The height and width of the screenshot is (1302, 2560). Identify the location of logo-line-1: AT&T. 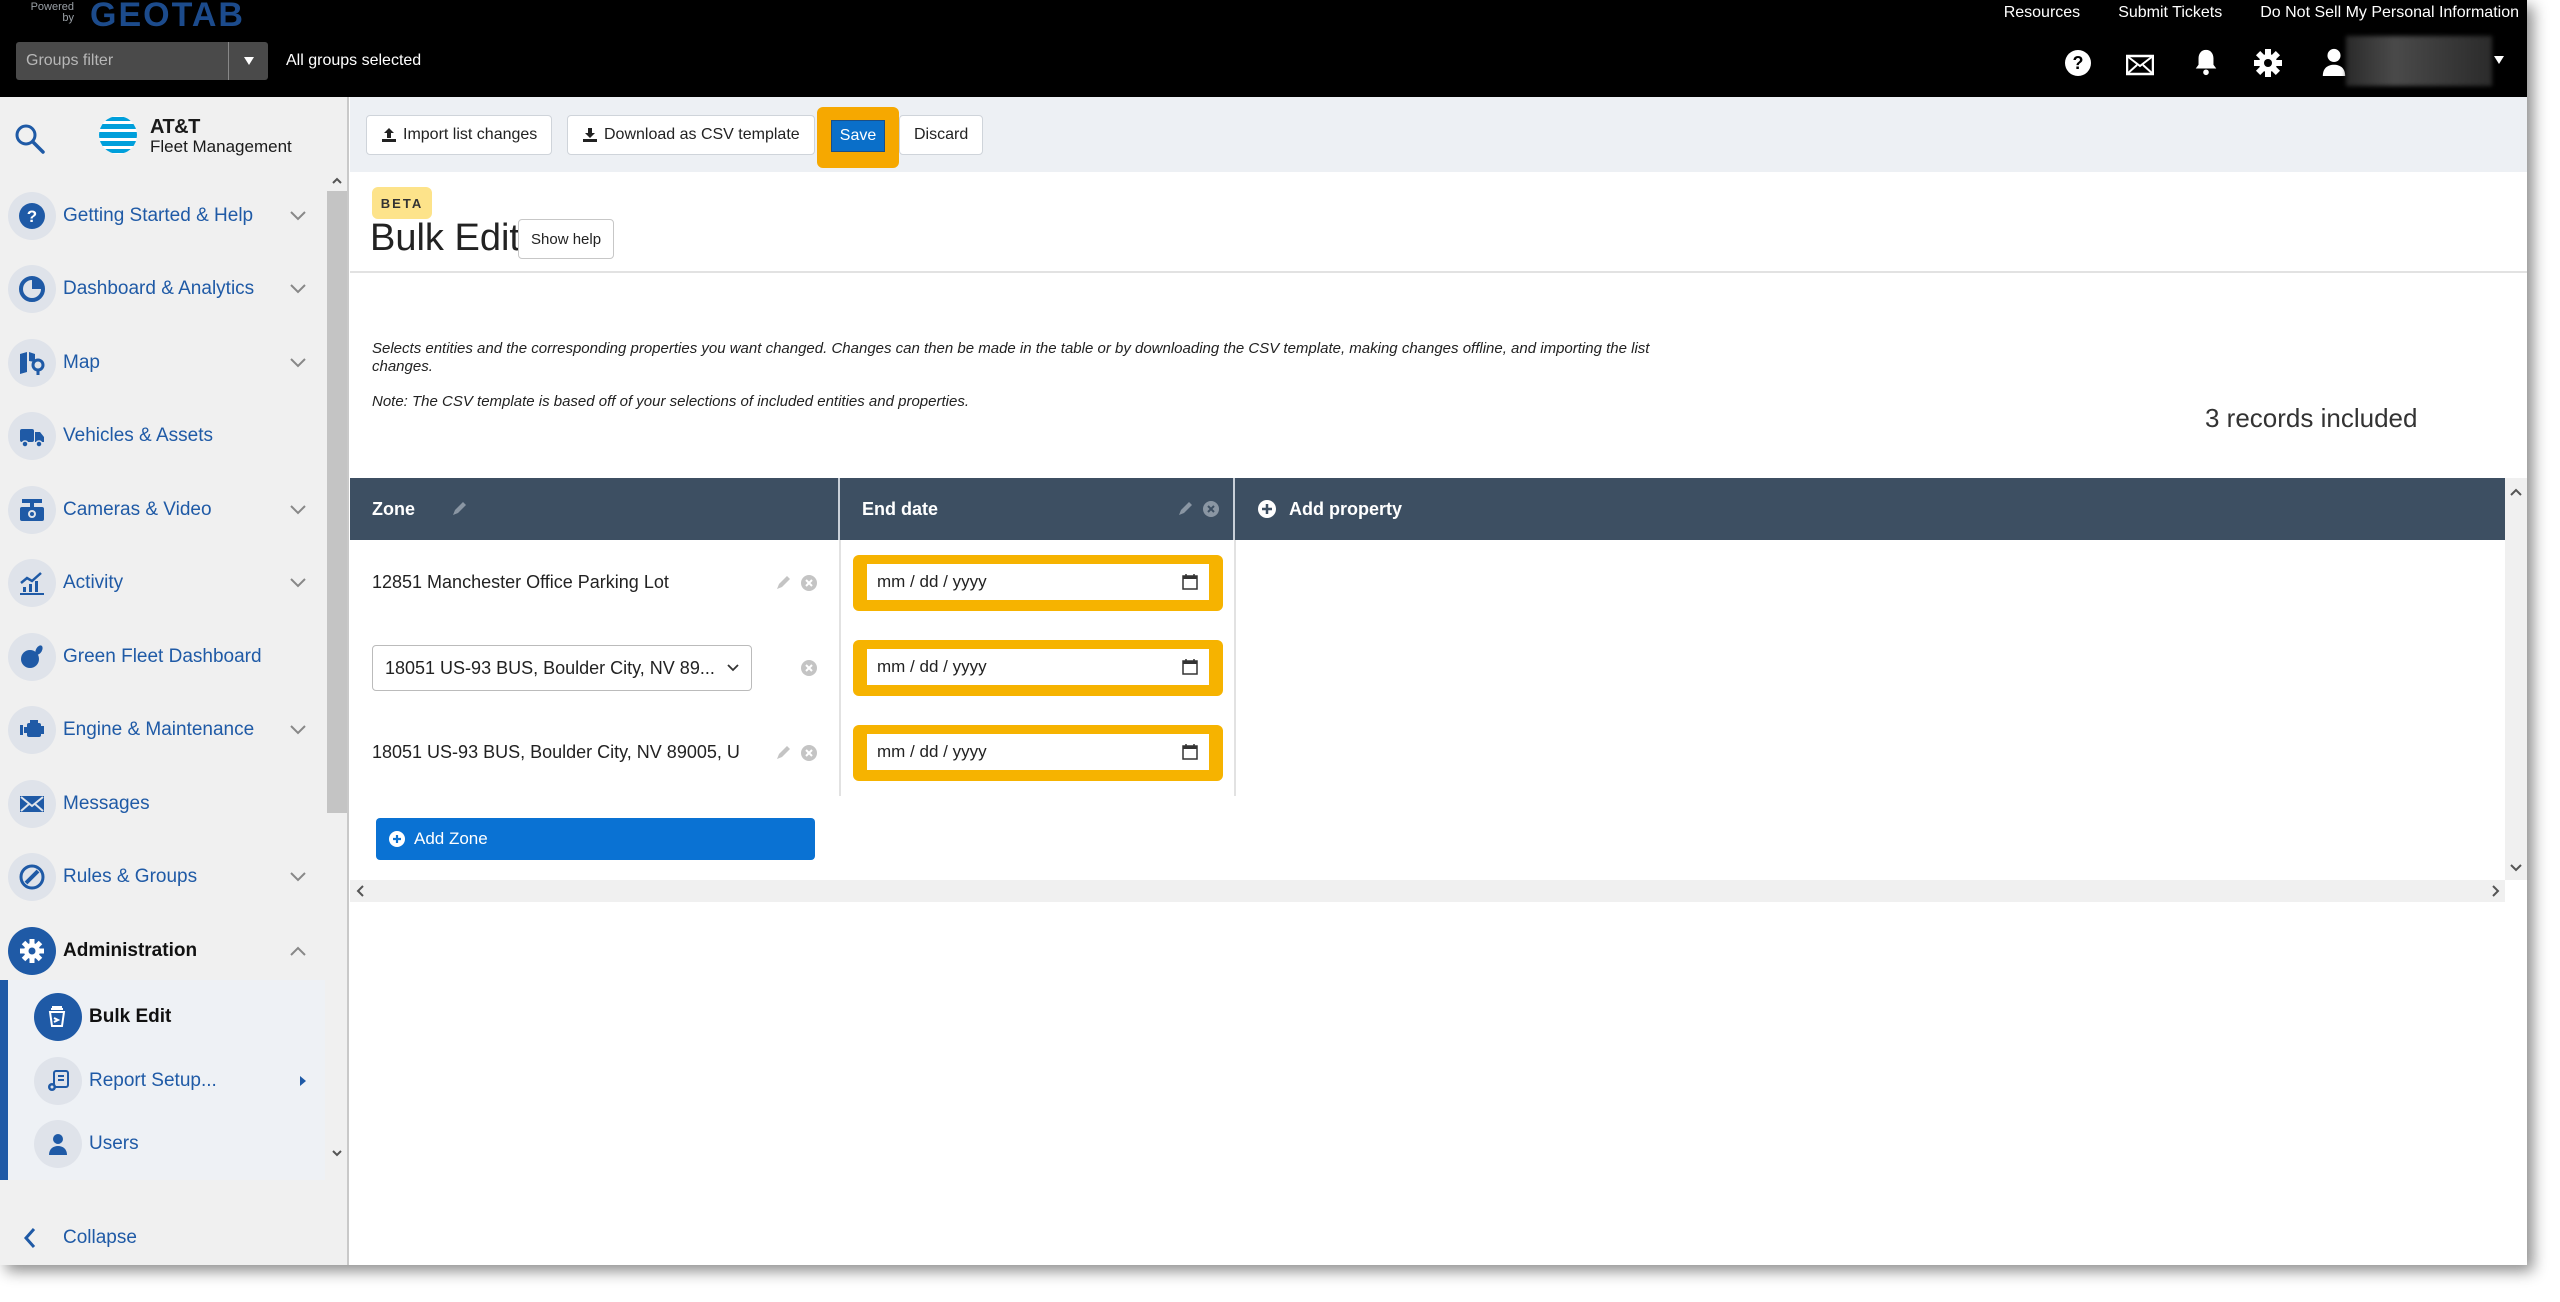
(175, 127).